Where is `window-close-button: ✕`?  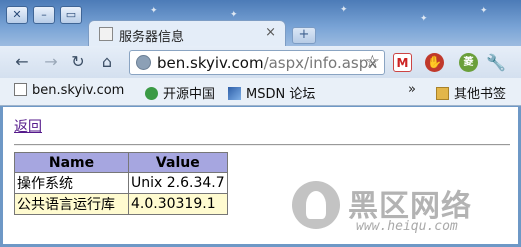 window-close-button: ✕ is located at coordinates (17, 15).